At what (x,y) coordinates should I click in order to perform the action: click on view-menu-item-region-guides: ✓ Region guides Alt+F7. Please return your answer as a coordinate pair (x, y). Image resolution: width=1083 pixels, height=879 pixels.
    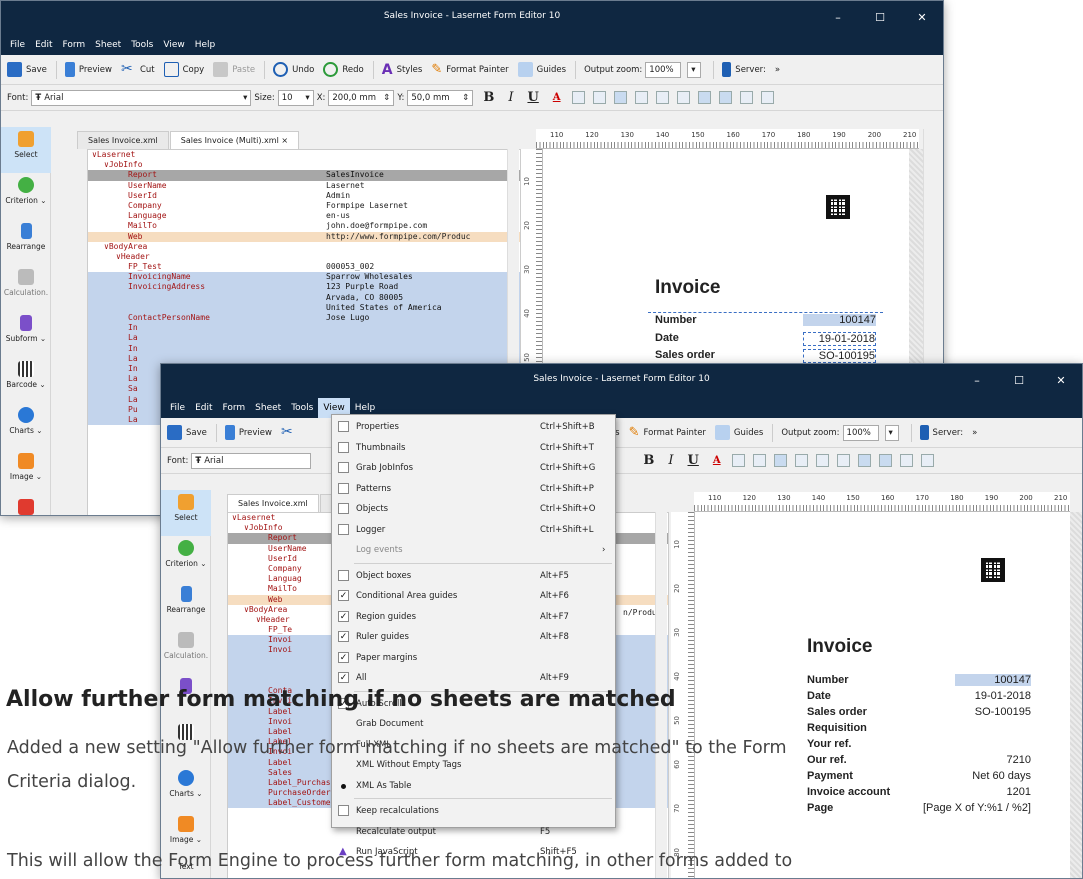
    Looking at the image, I should click on (473, 617).